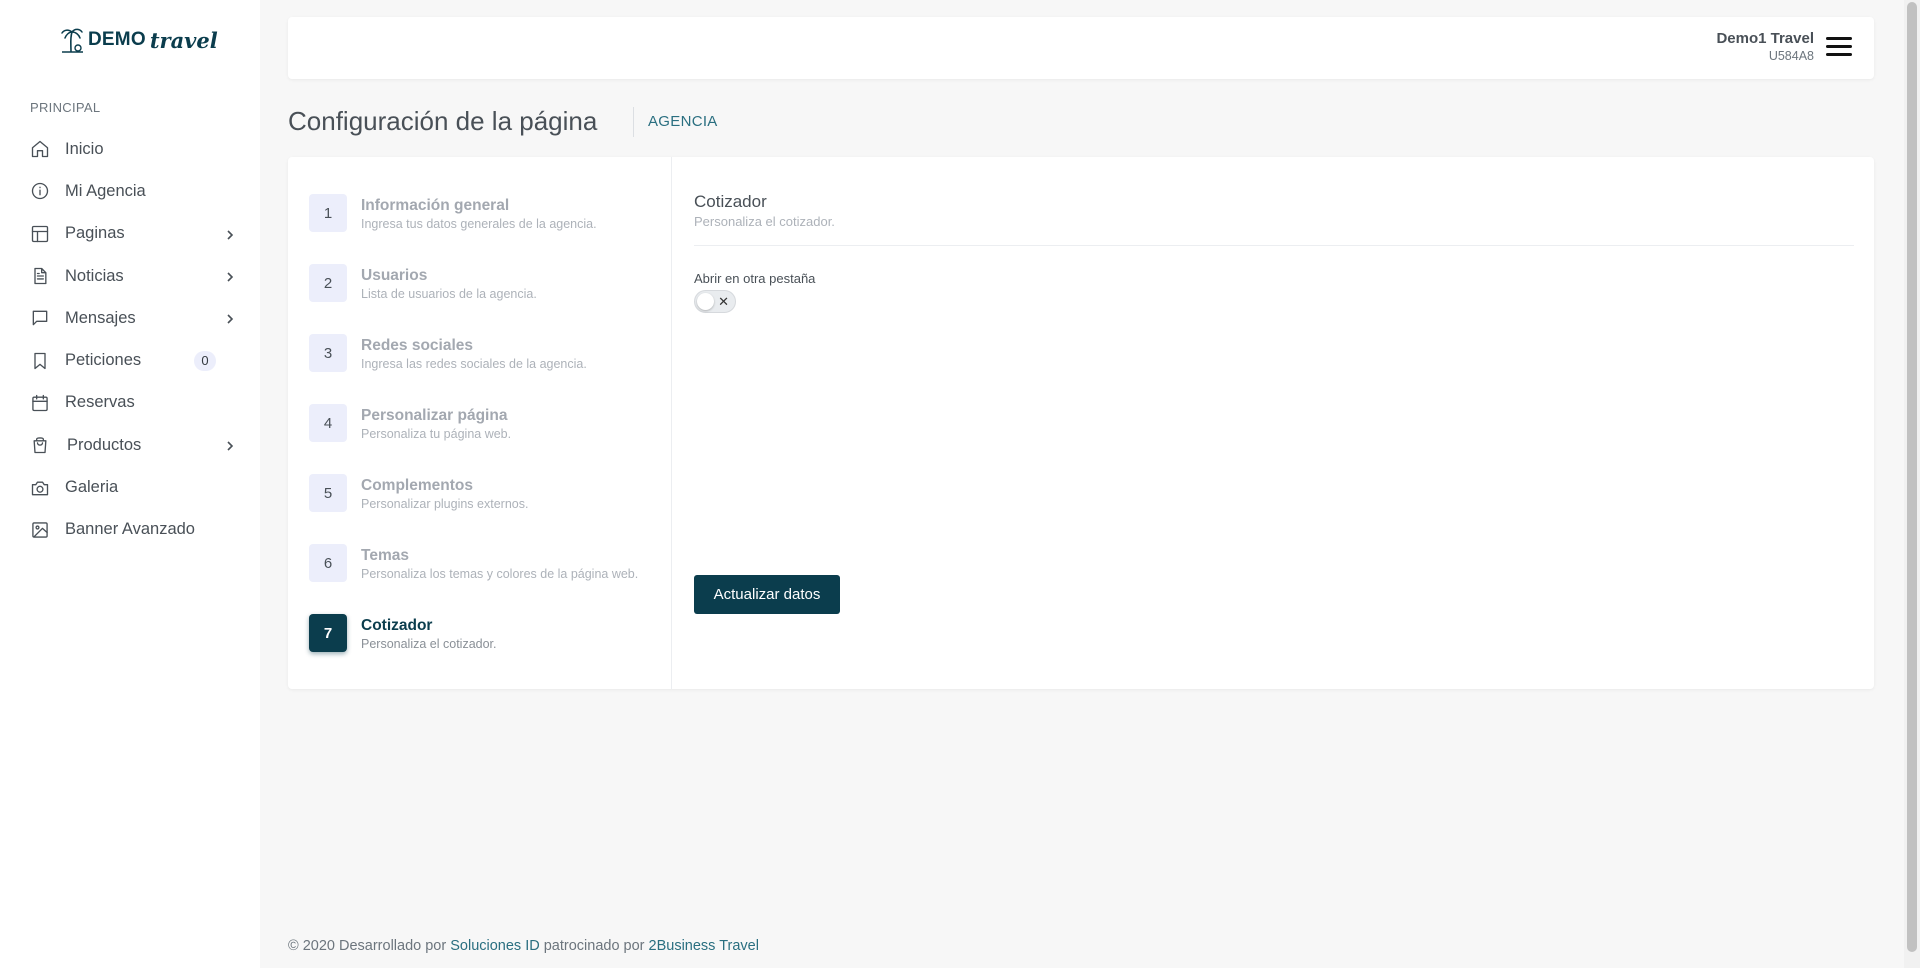 This screenshot has width=1920, height=968. Describe the element at coordinates (435, 205) in the screenshot. I see `step-title: Información general` at that location.